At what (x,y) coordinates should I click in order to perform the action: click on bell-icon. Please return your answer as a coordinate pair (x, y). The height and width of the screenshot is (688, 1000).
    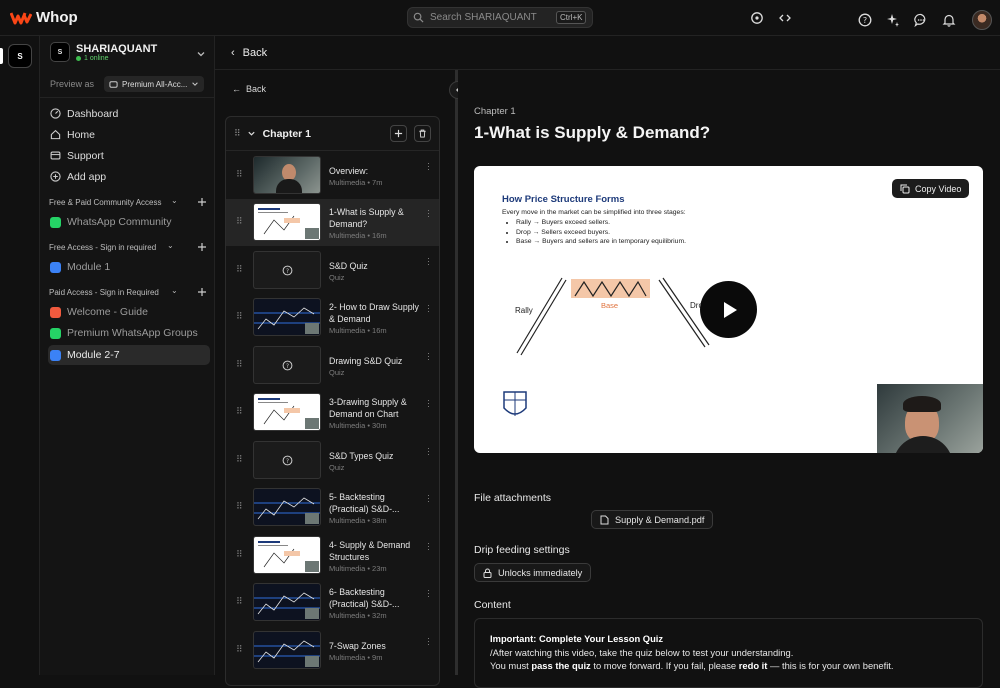
    Looking at the image, I should click on (948, 20).